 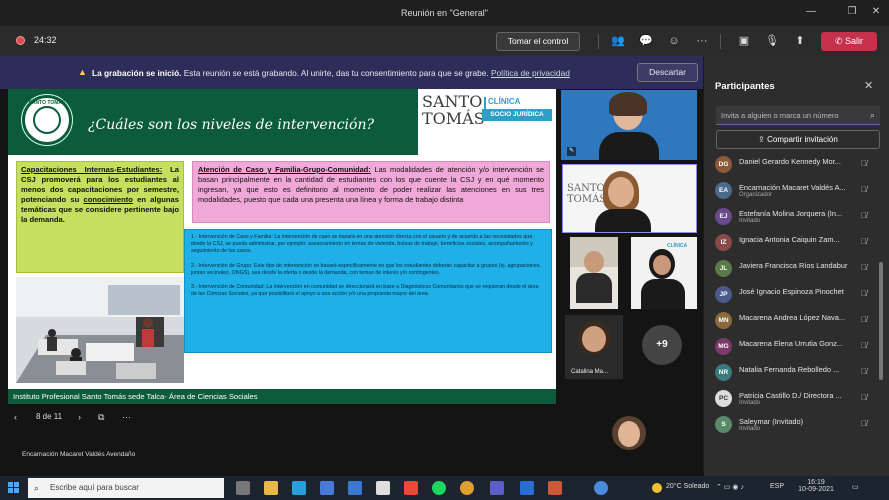 I want to click on camera-off-icon: ▣, so click(x=744, y=41).